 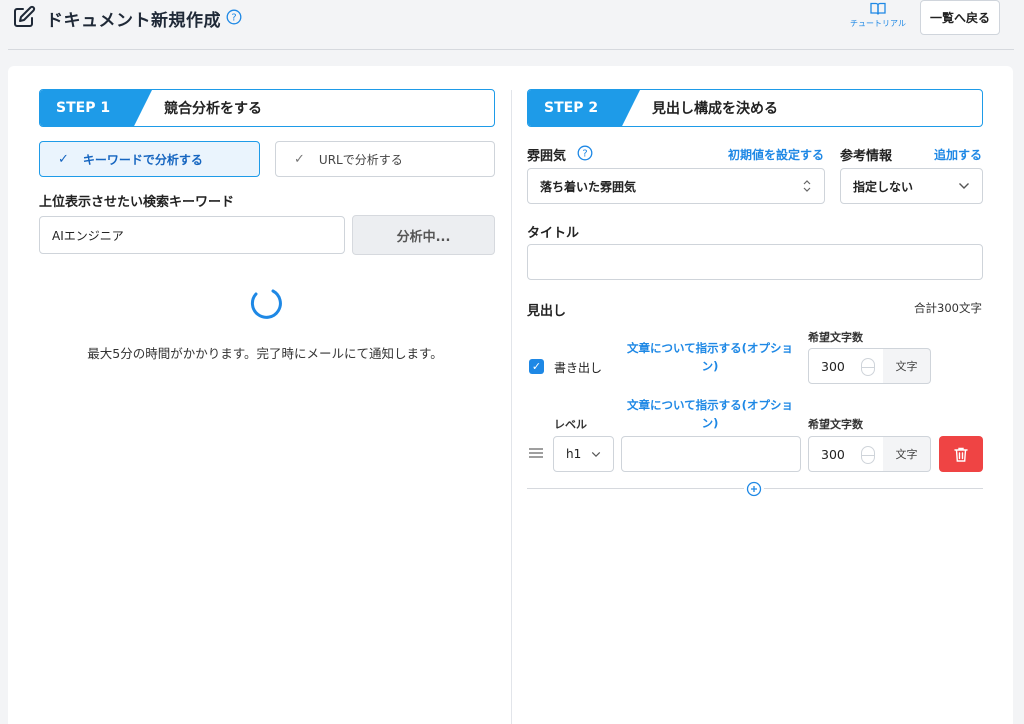 What do you see at coordinates (883, 186) in the screenshot?
I see `reference-value: 指定しない` at bounding box center [883, 186].